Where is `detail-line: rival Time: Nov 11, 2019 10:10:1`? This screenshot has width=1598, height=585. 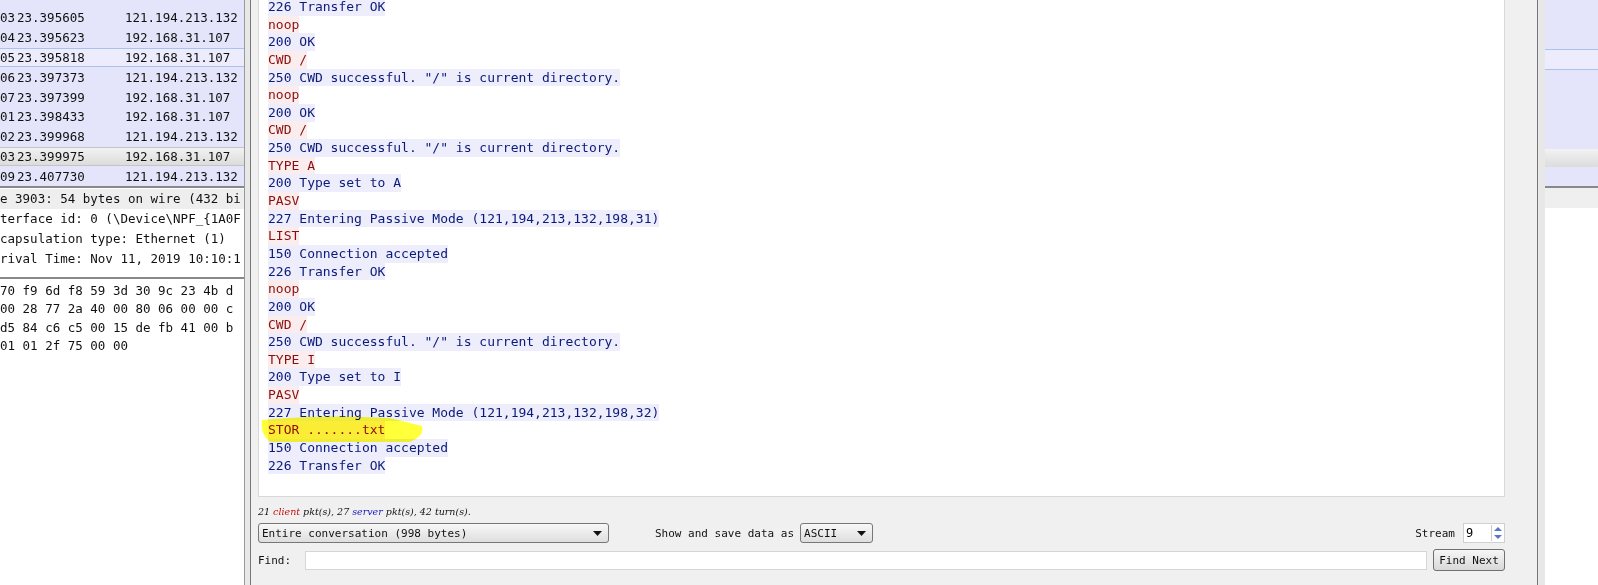 detail-line: rival Time: Nov 11, 2019 10:10:1 is located at coordinates (122, 258).